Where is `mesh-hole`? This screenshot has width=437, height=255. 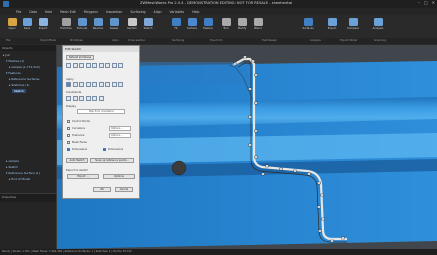
mesh-hole is located at coordinates (179, 168).